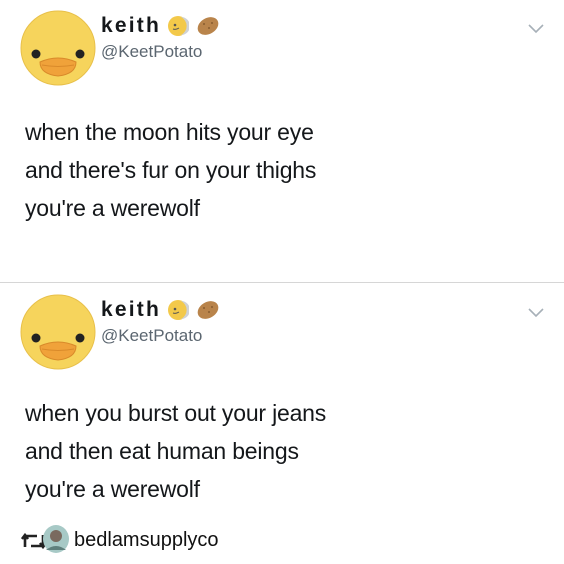  What do you see at coordinates (162, 451) in the screenshot?
I see `tweet-line: and then eat human beings` at bounding box center [162, 451].